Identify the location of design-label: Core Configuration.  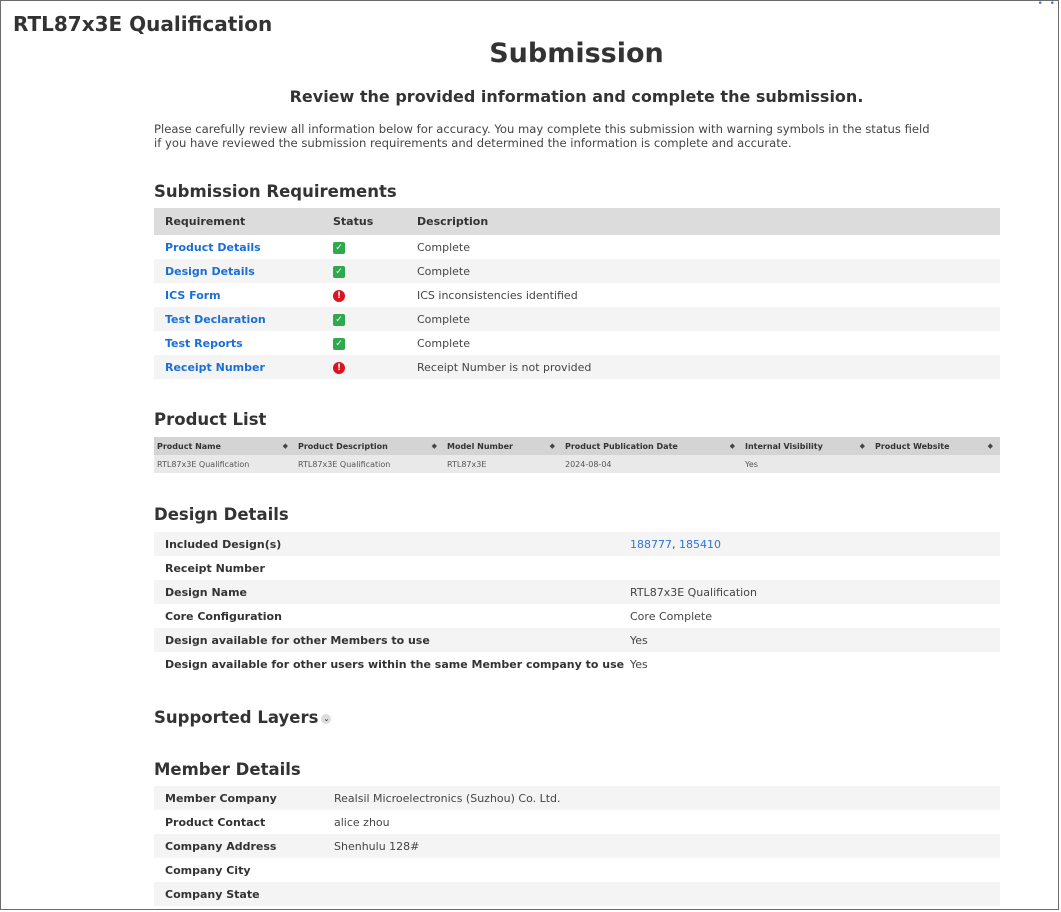
(223, 616).